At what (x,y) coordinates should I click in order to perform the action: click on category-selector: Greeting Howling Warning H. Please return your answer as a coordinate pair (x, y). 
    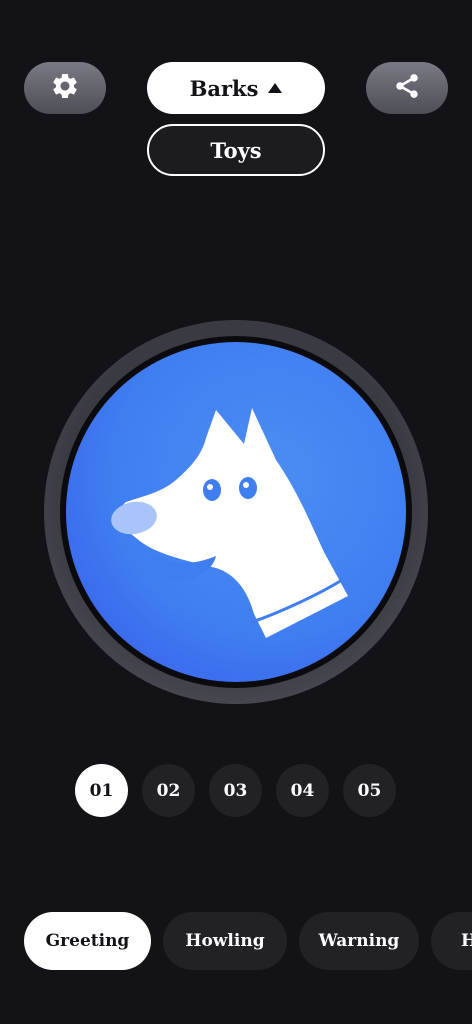
    Looking at the image, I should click on (248, 941).